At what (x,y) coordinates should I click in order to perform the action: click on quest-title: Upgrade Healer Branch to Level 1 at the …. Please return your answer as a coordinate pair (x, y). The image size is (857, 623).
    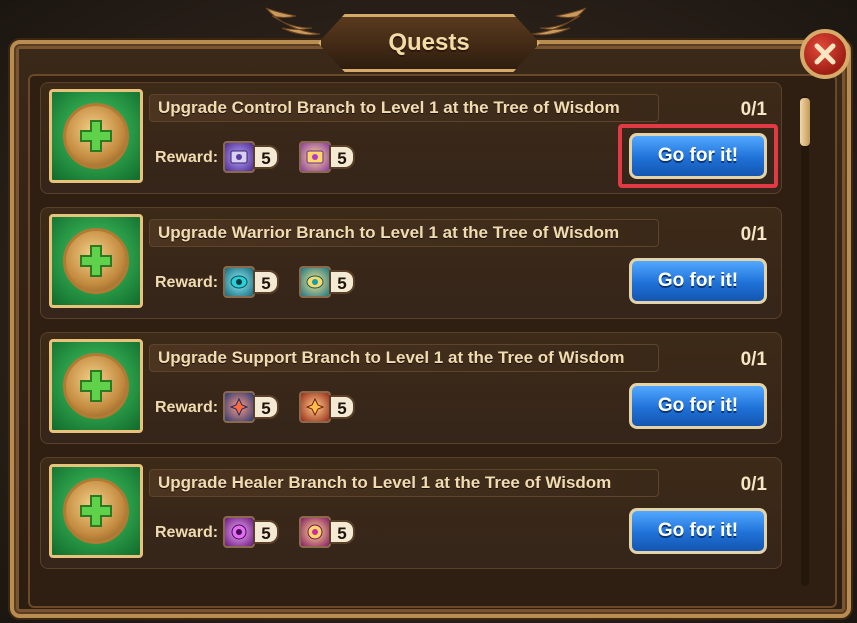
    Looking at the image, I should click on (404, 483).